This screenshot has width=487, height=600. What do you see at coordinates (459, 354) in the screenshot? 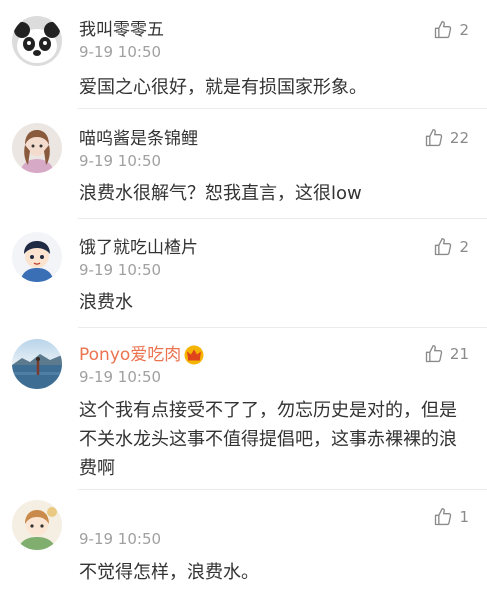
I see `like-count: 21` at bounding box center [459, 354].